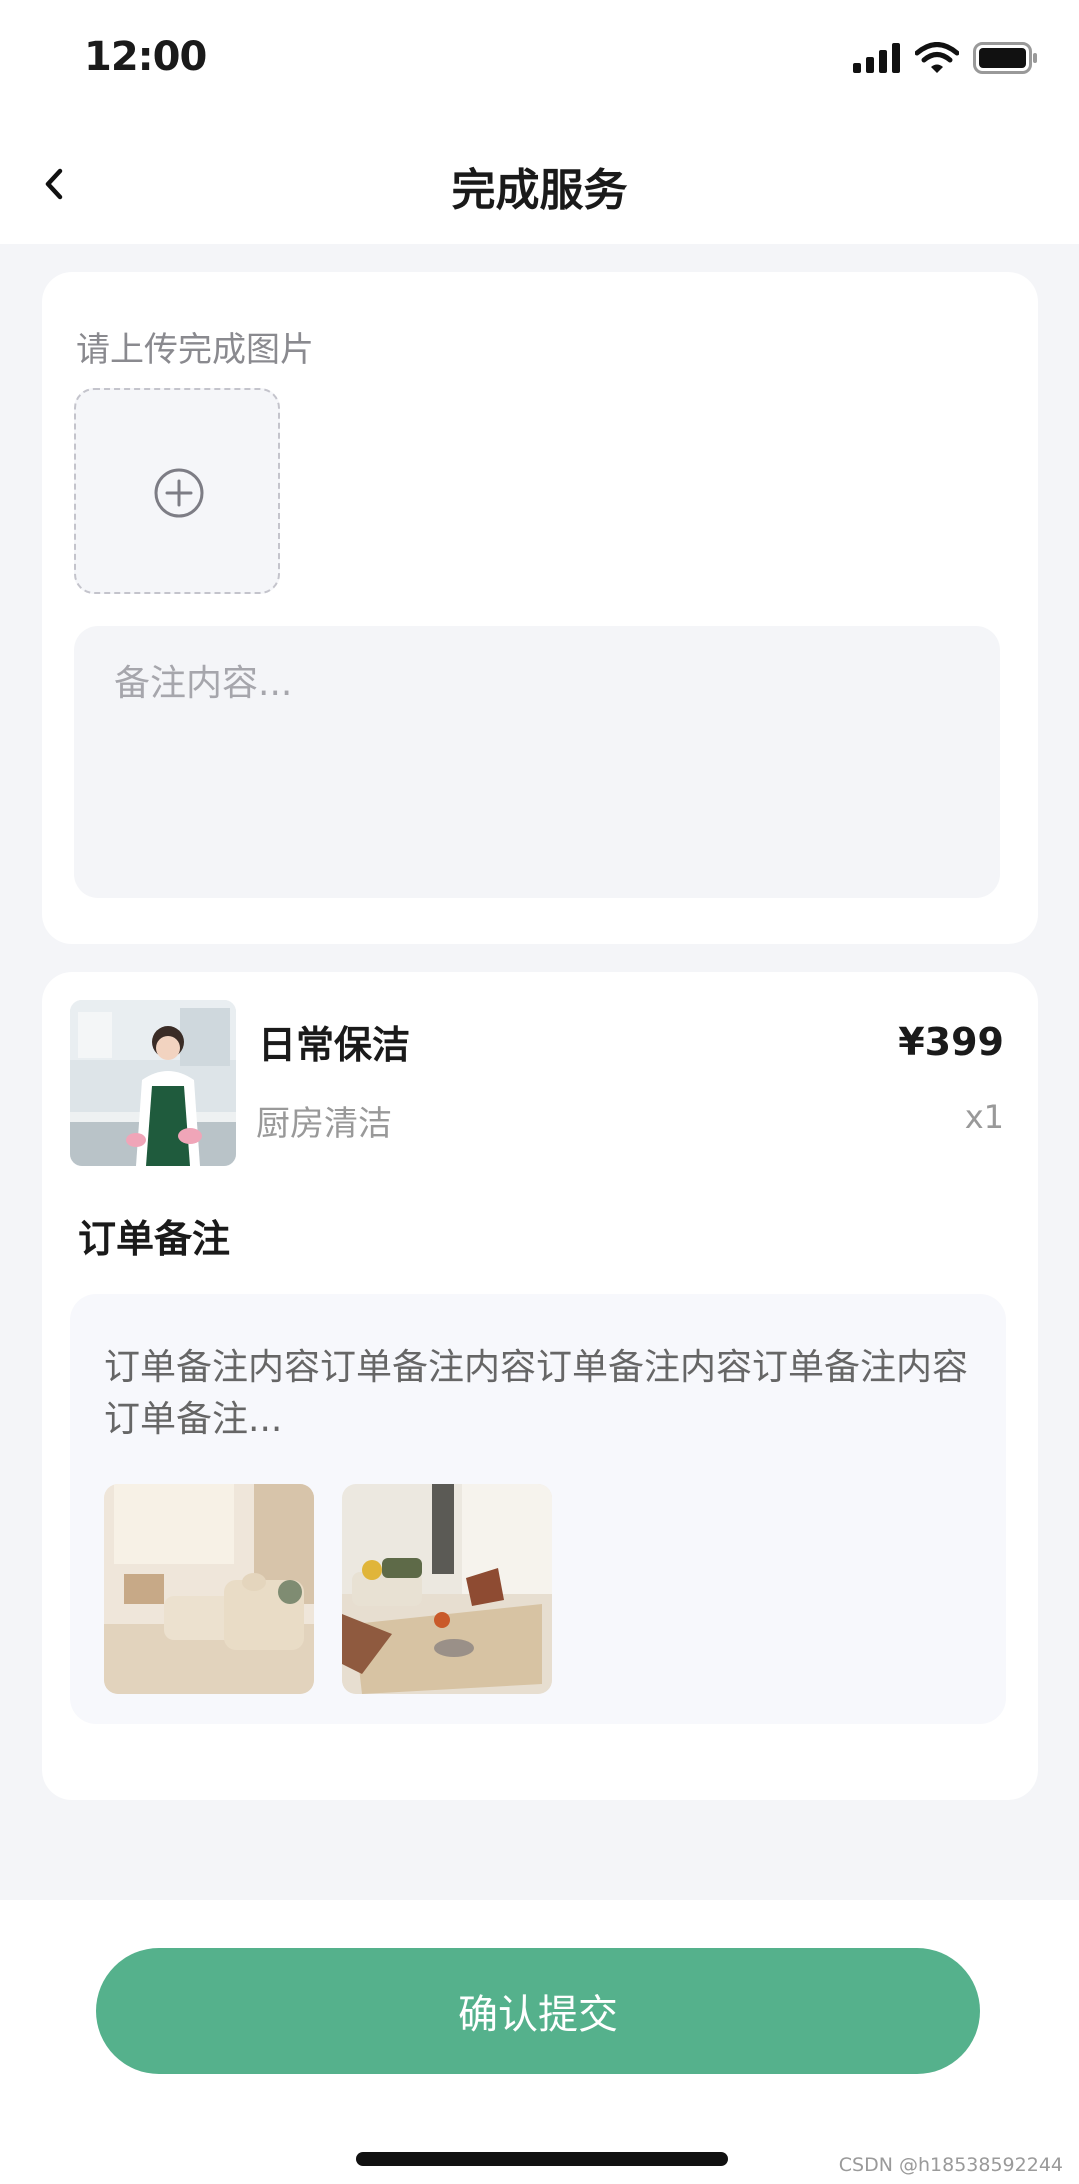 The image size is (1079, 2184). I want to click on order-note-title: 订单备注, so click(154, 1239).